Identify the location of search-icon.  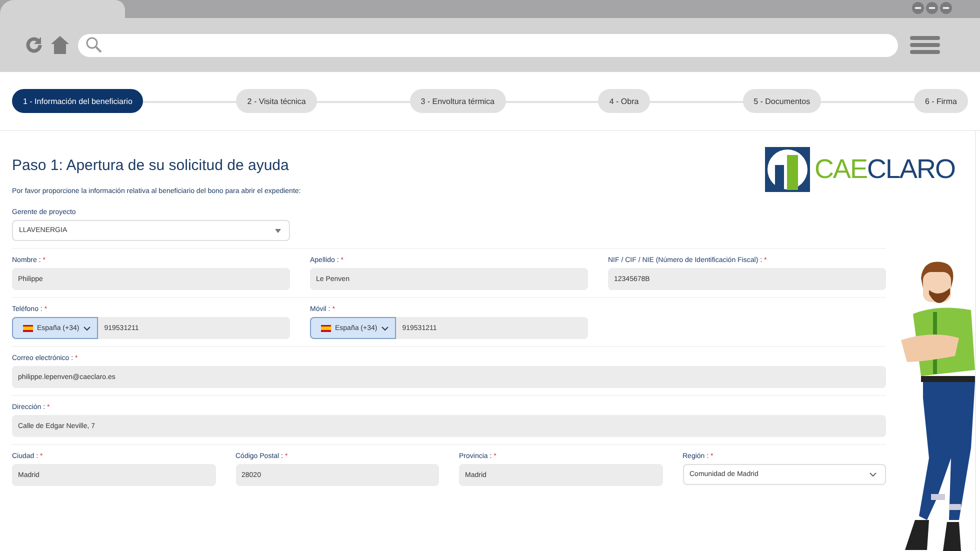
(94, 45).